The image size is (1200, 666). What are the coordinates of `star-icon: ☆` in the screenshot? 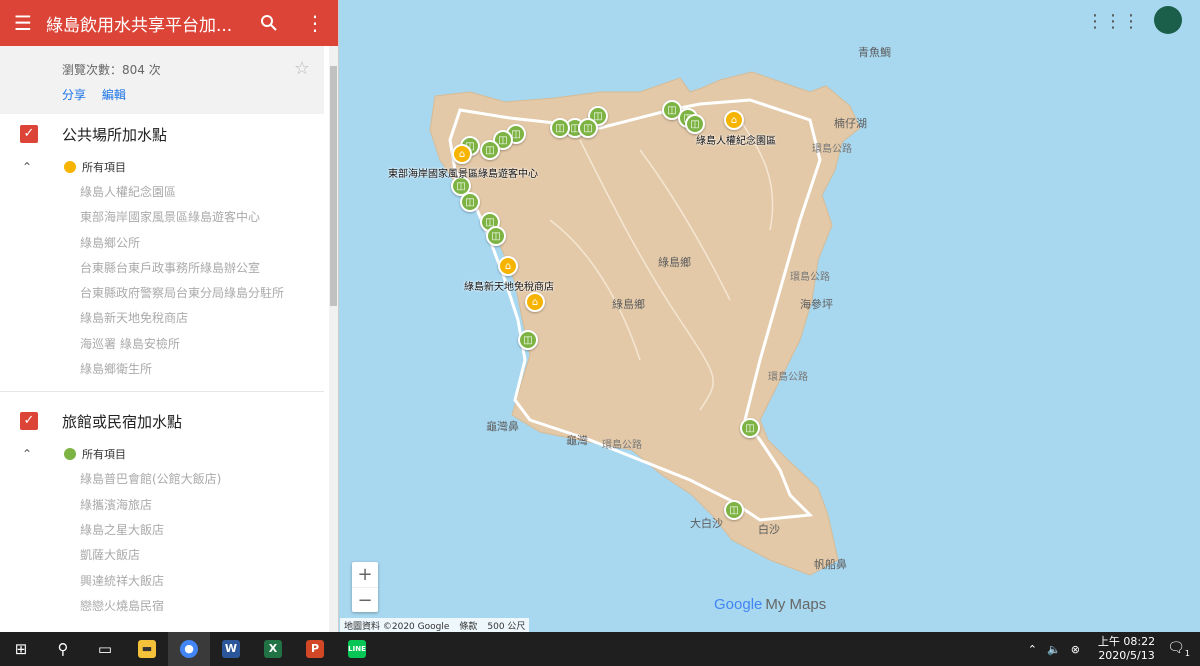 It's located at (302, 68).